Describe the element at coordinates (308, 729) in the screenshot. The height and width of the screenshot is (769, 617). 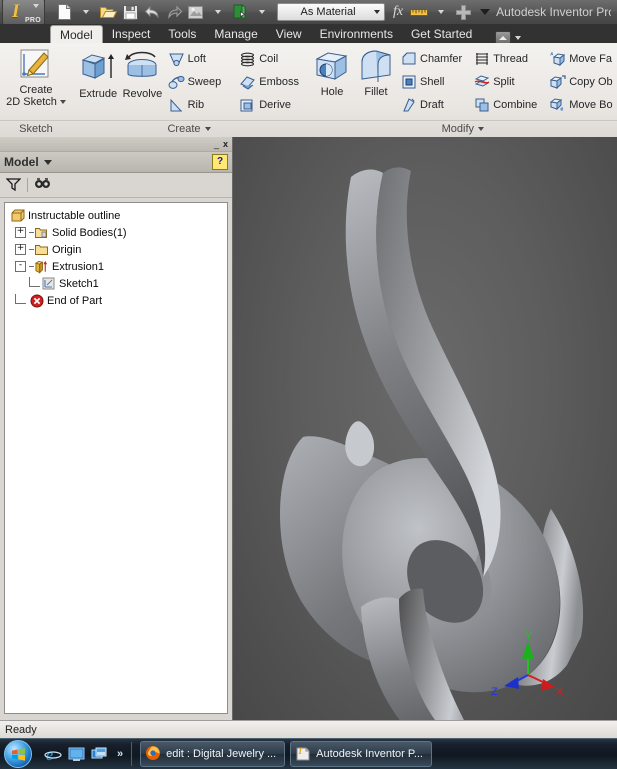
I see `status-bar: Ready` at that location.